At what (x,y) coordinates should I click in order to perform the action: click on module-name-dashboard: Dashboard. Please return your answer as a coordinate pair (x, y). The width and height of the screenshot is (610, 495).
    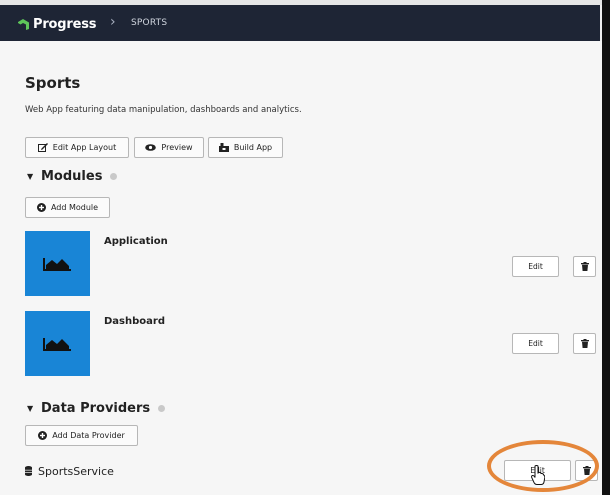
    Looking at the image, I should click on (134, 321).